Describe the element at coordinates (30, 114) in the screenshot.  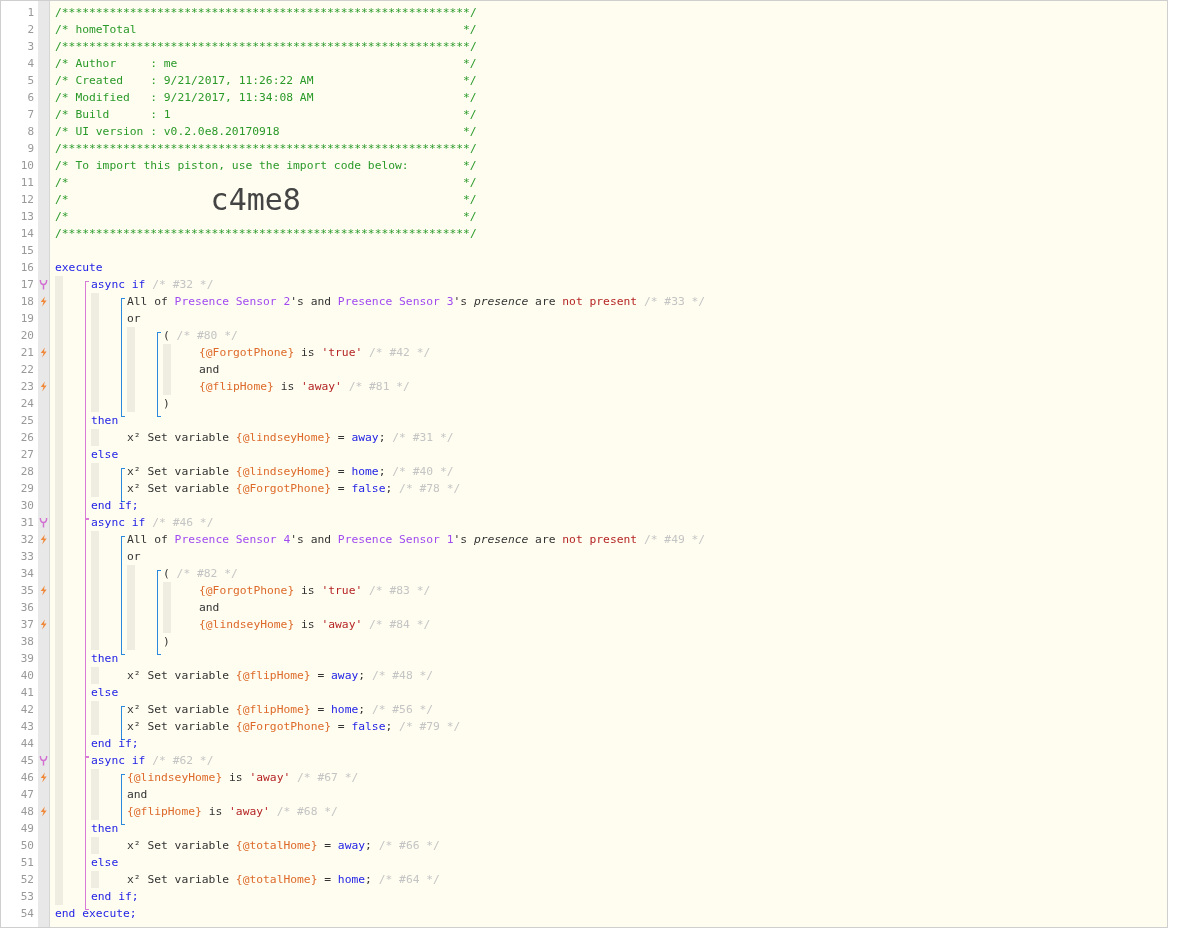
I see `line-number: 7` at that location.